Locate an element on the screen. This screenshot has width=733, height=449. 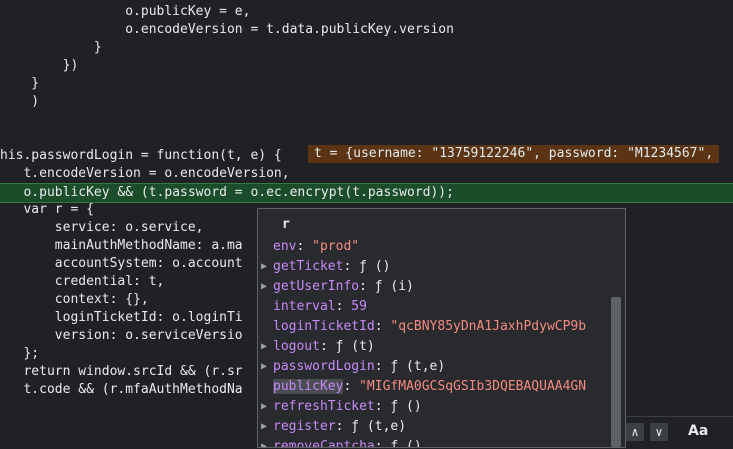
popup-property-row: ▶ refreshTicket: ƒ () is located at coordinates (432, 407).